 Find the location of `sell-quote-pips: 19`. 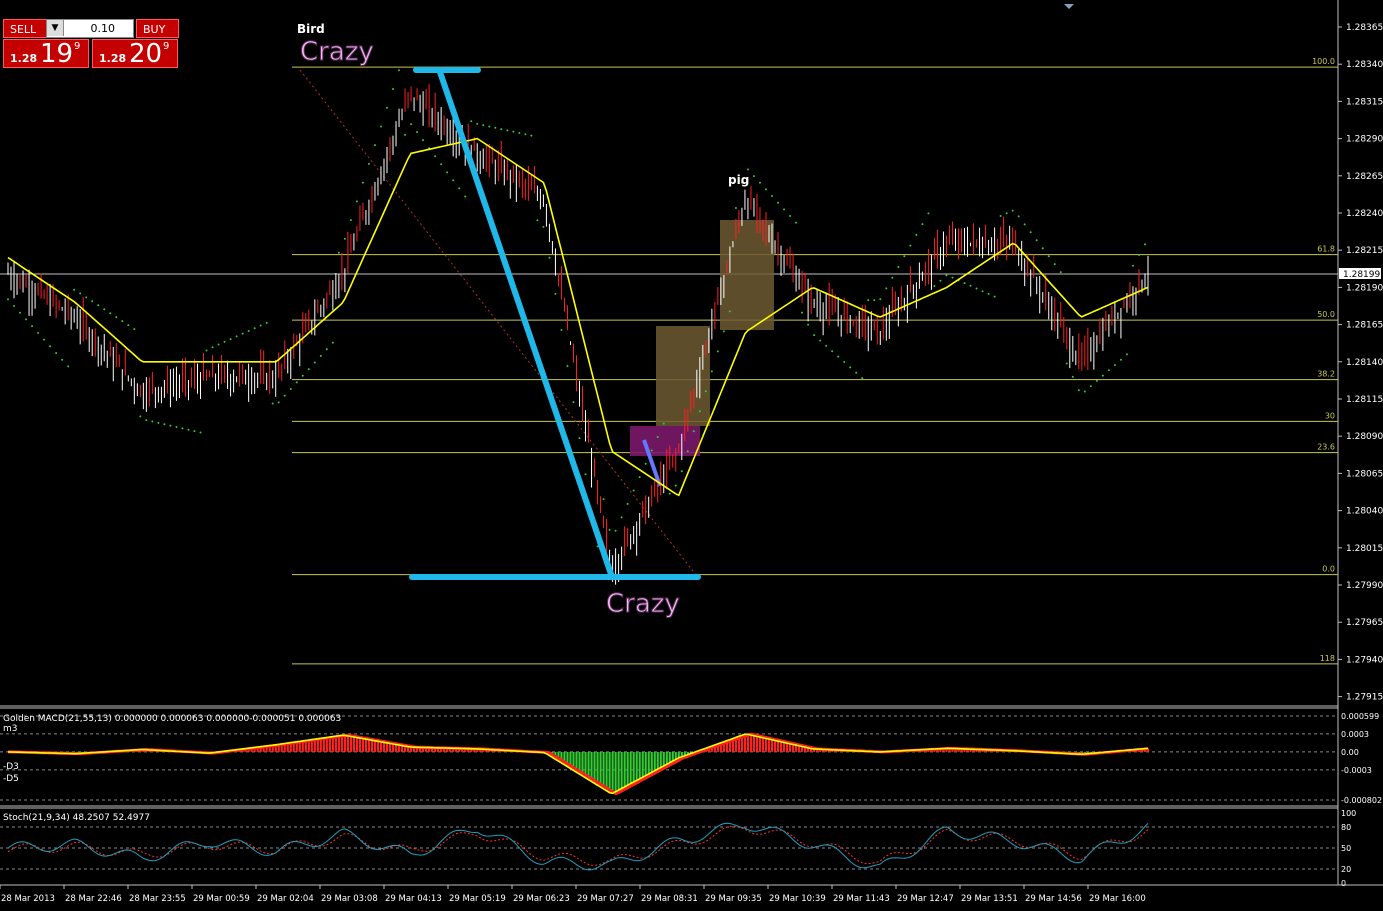

sell-quote-pips: 19 is located at coordinates (57, 54).